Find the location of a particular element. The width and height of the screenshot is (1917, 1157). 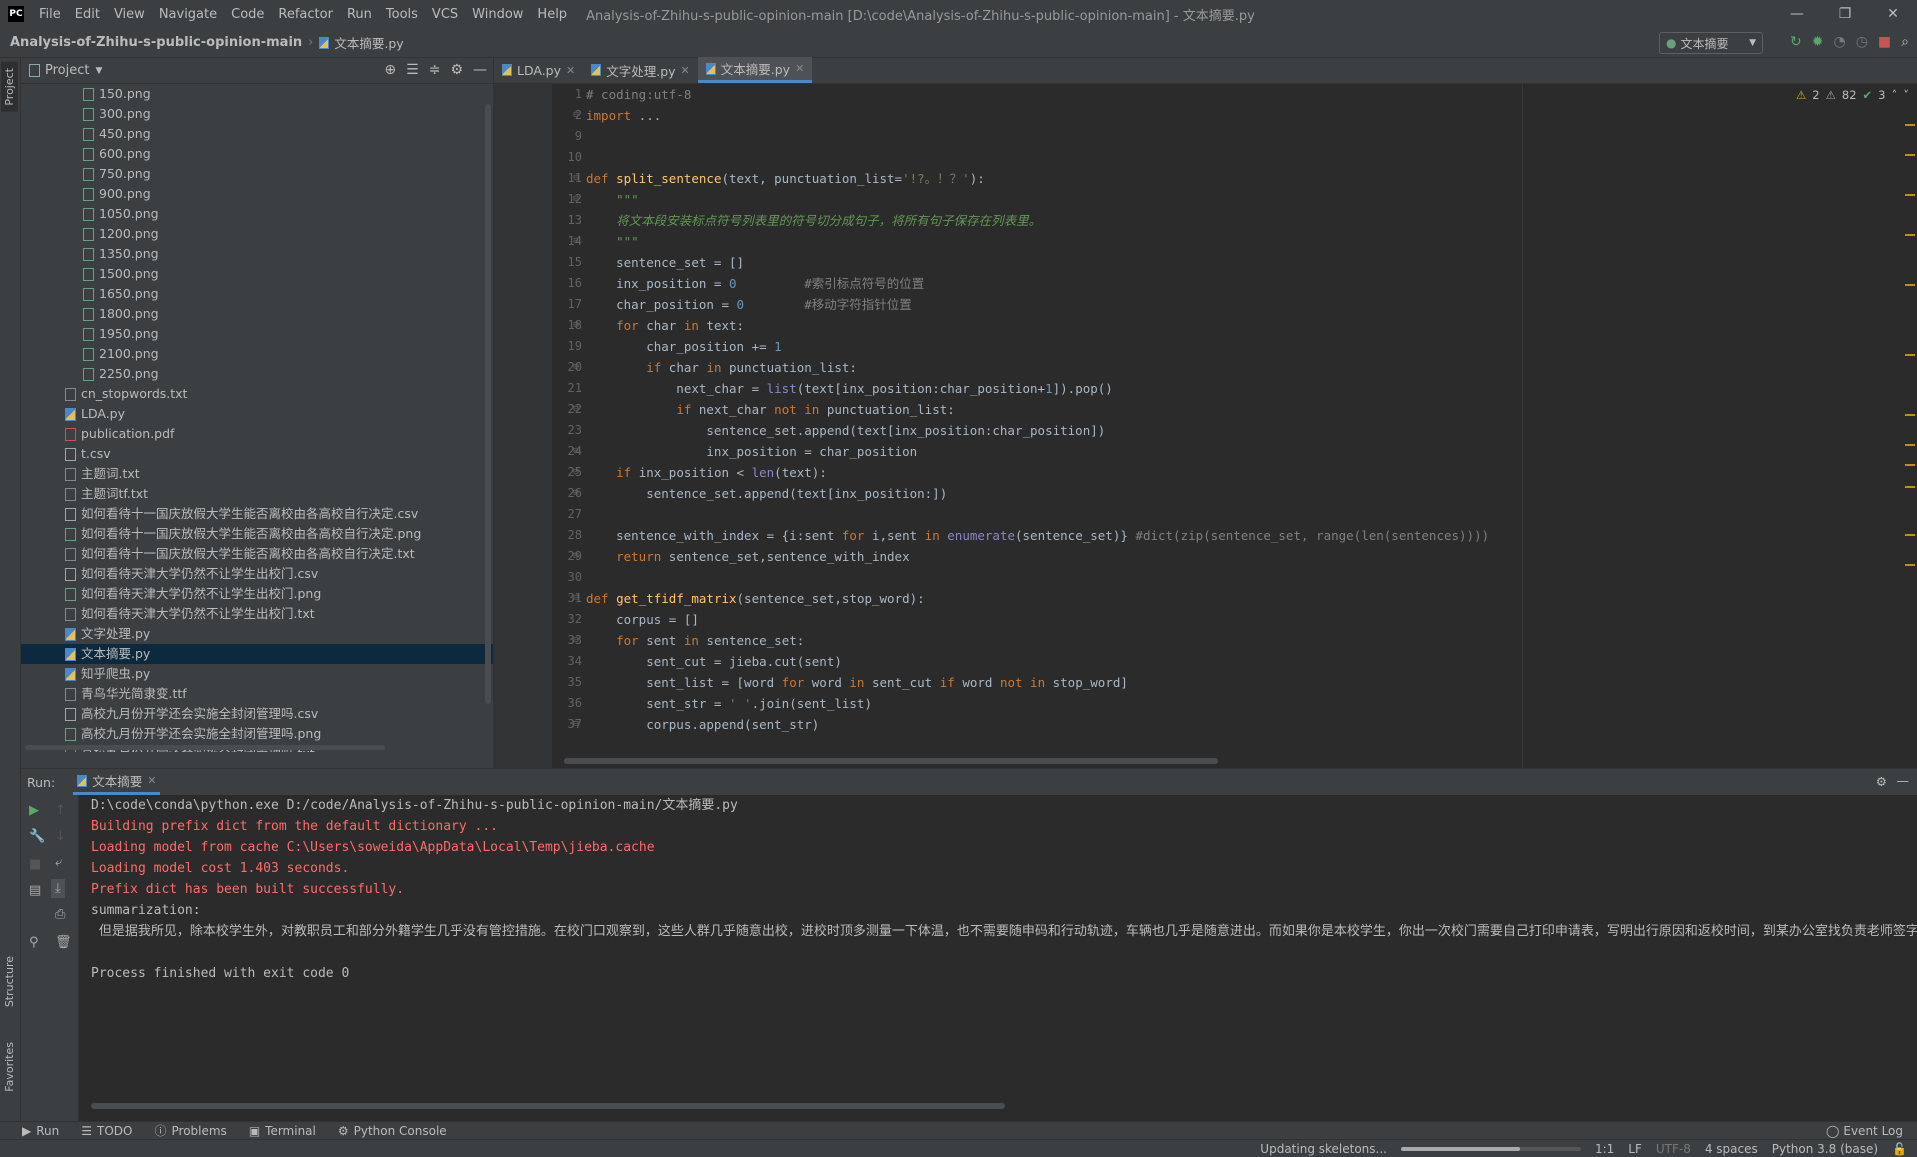

project-tree-item: LDA.py is located at coordinates (257, 414).